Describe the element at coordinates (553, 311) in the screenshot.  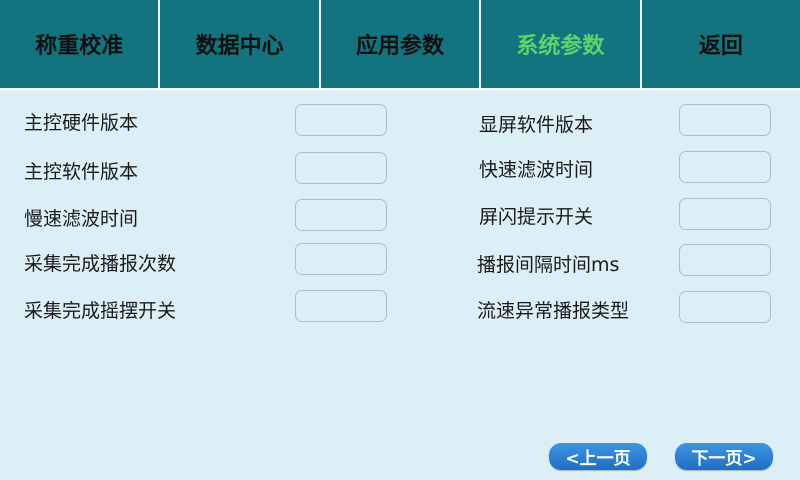
I see `param-label: 流速异常播报类型` at that location.